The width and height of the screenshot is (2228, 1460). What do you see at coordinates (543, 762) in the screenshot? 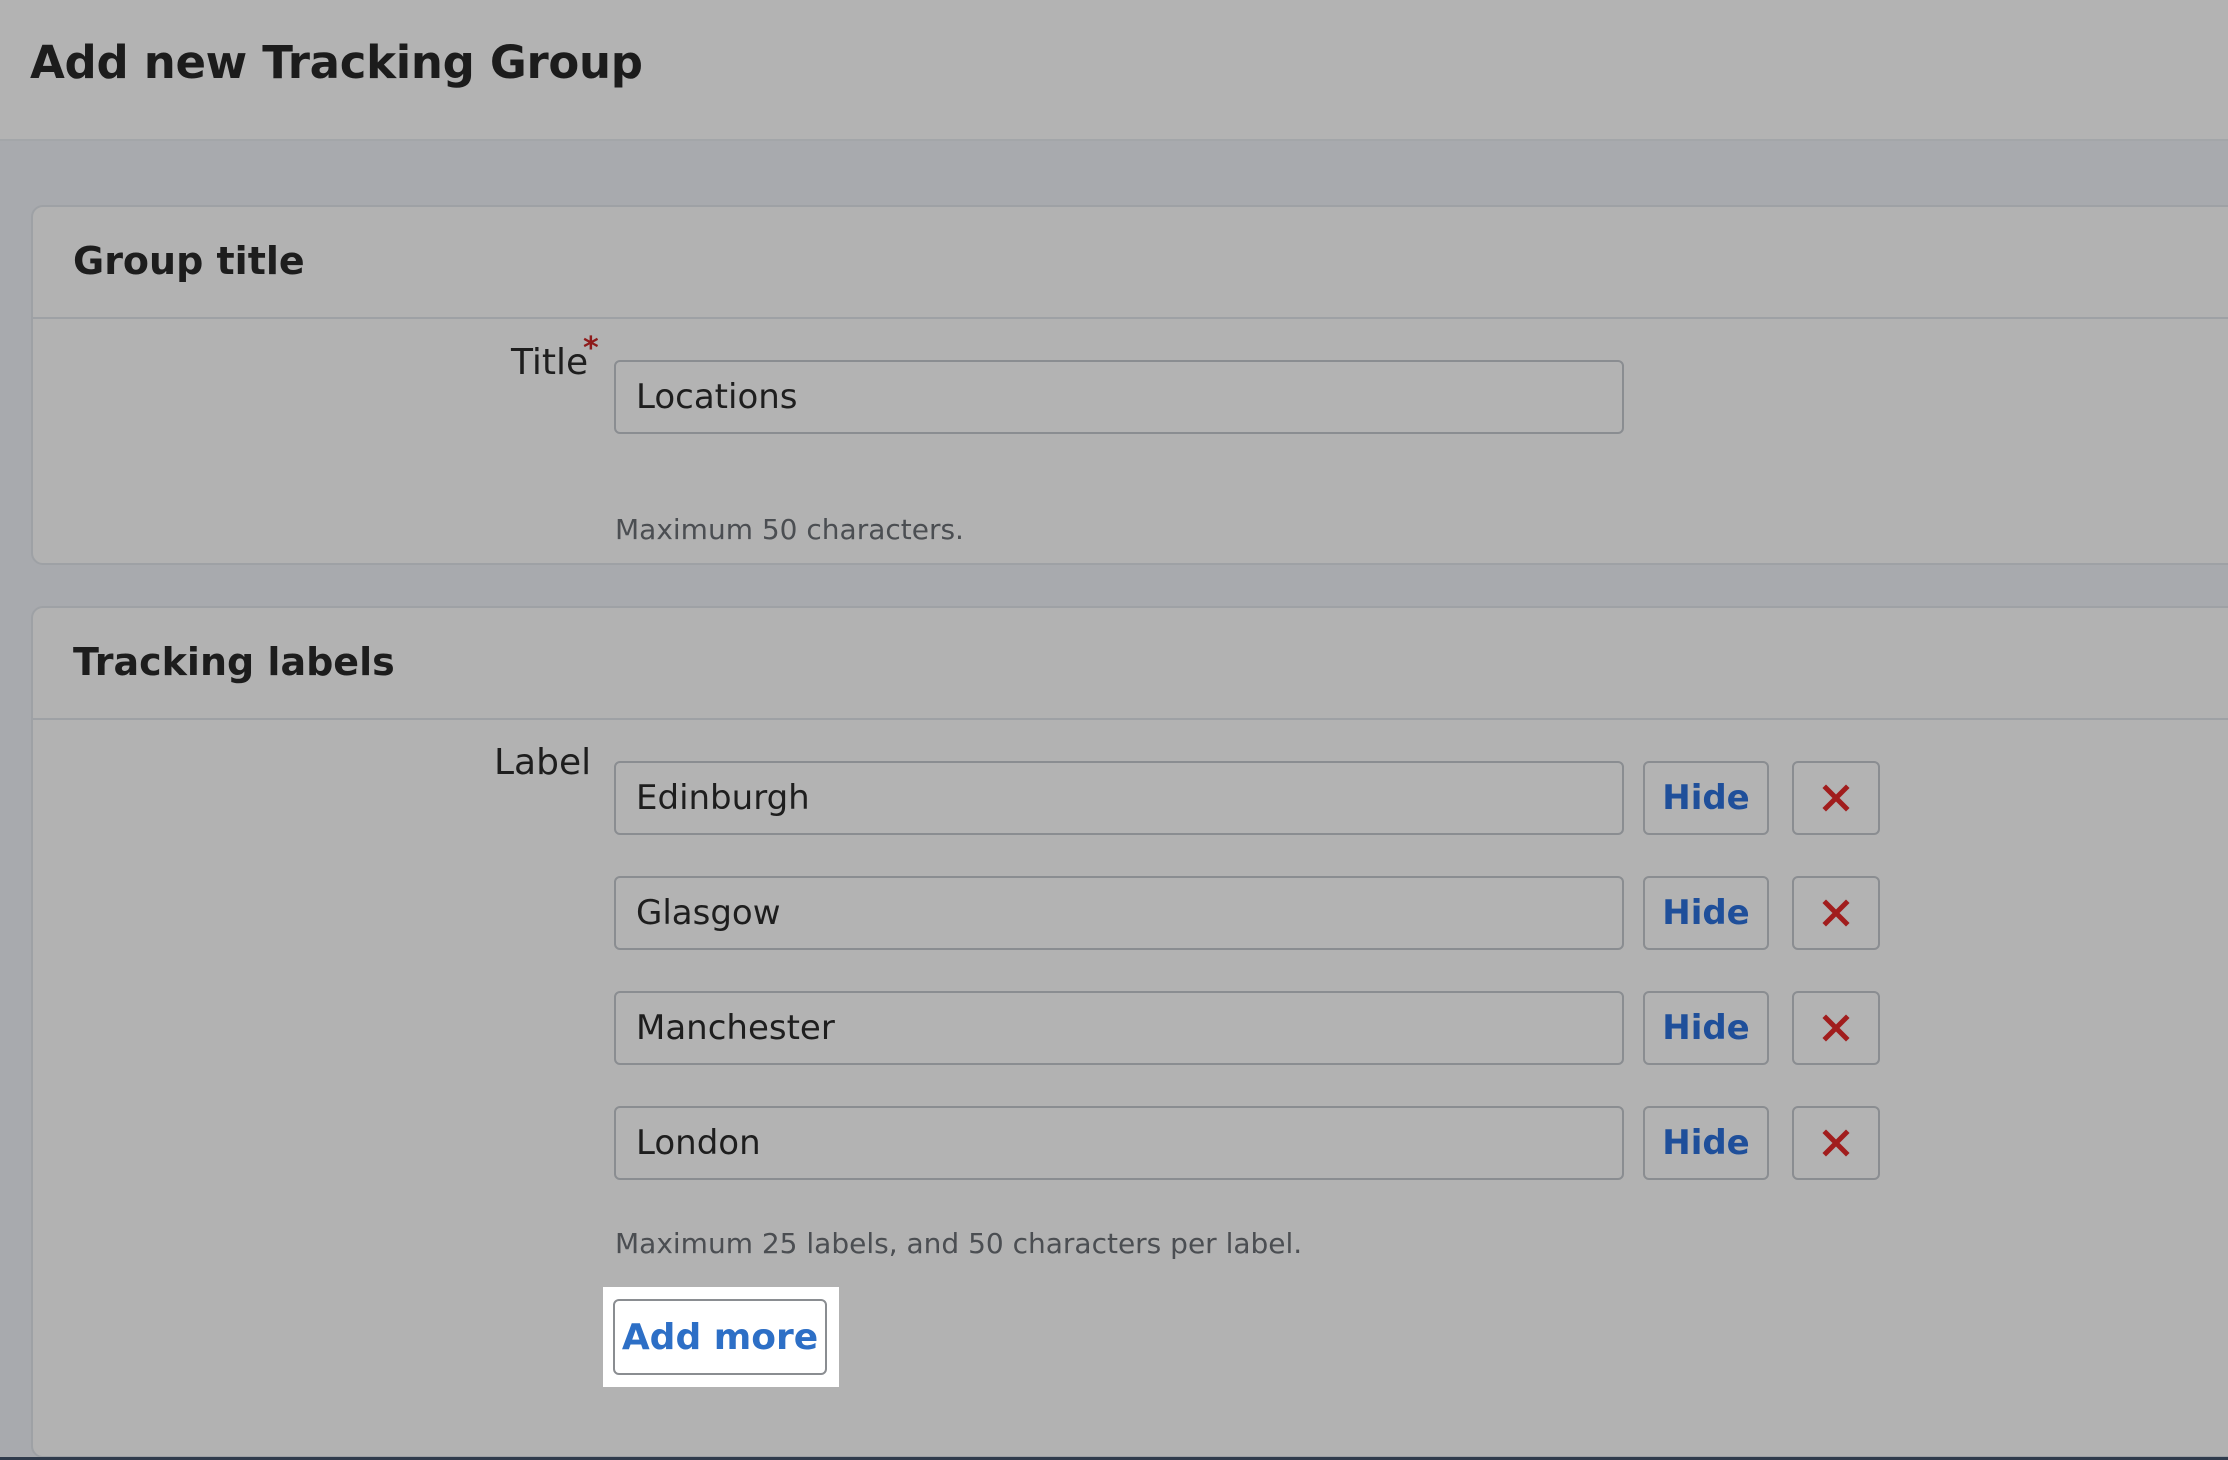
I see `label-field-label: Label` at bounding box center [543, 762].